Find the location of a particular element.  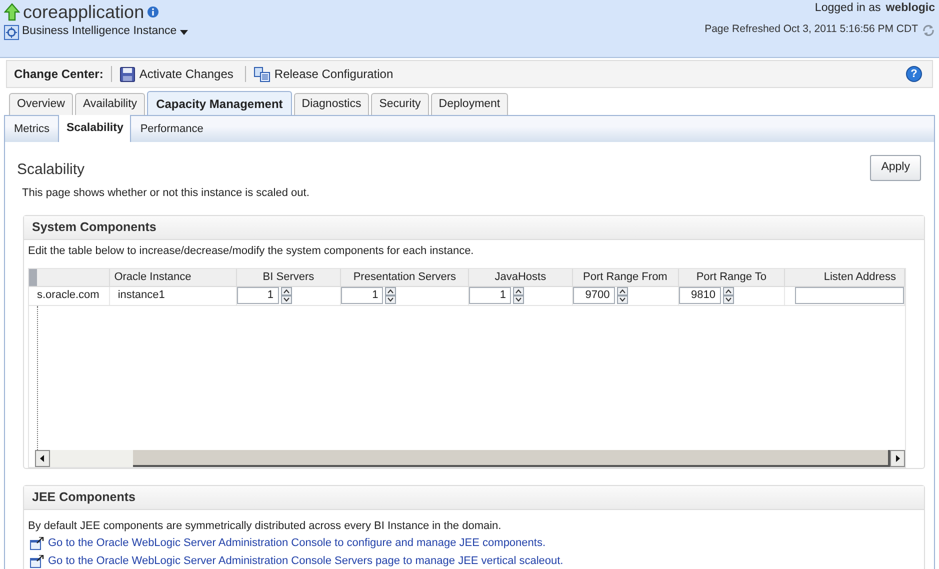

console-link: Go to the Oracle WebLogic Server Administration Console to configure and manage JEE components. is located at coordinates (297, 543).